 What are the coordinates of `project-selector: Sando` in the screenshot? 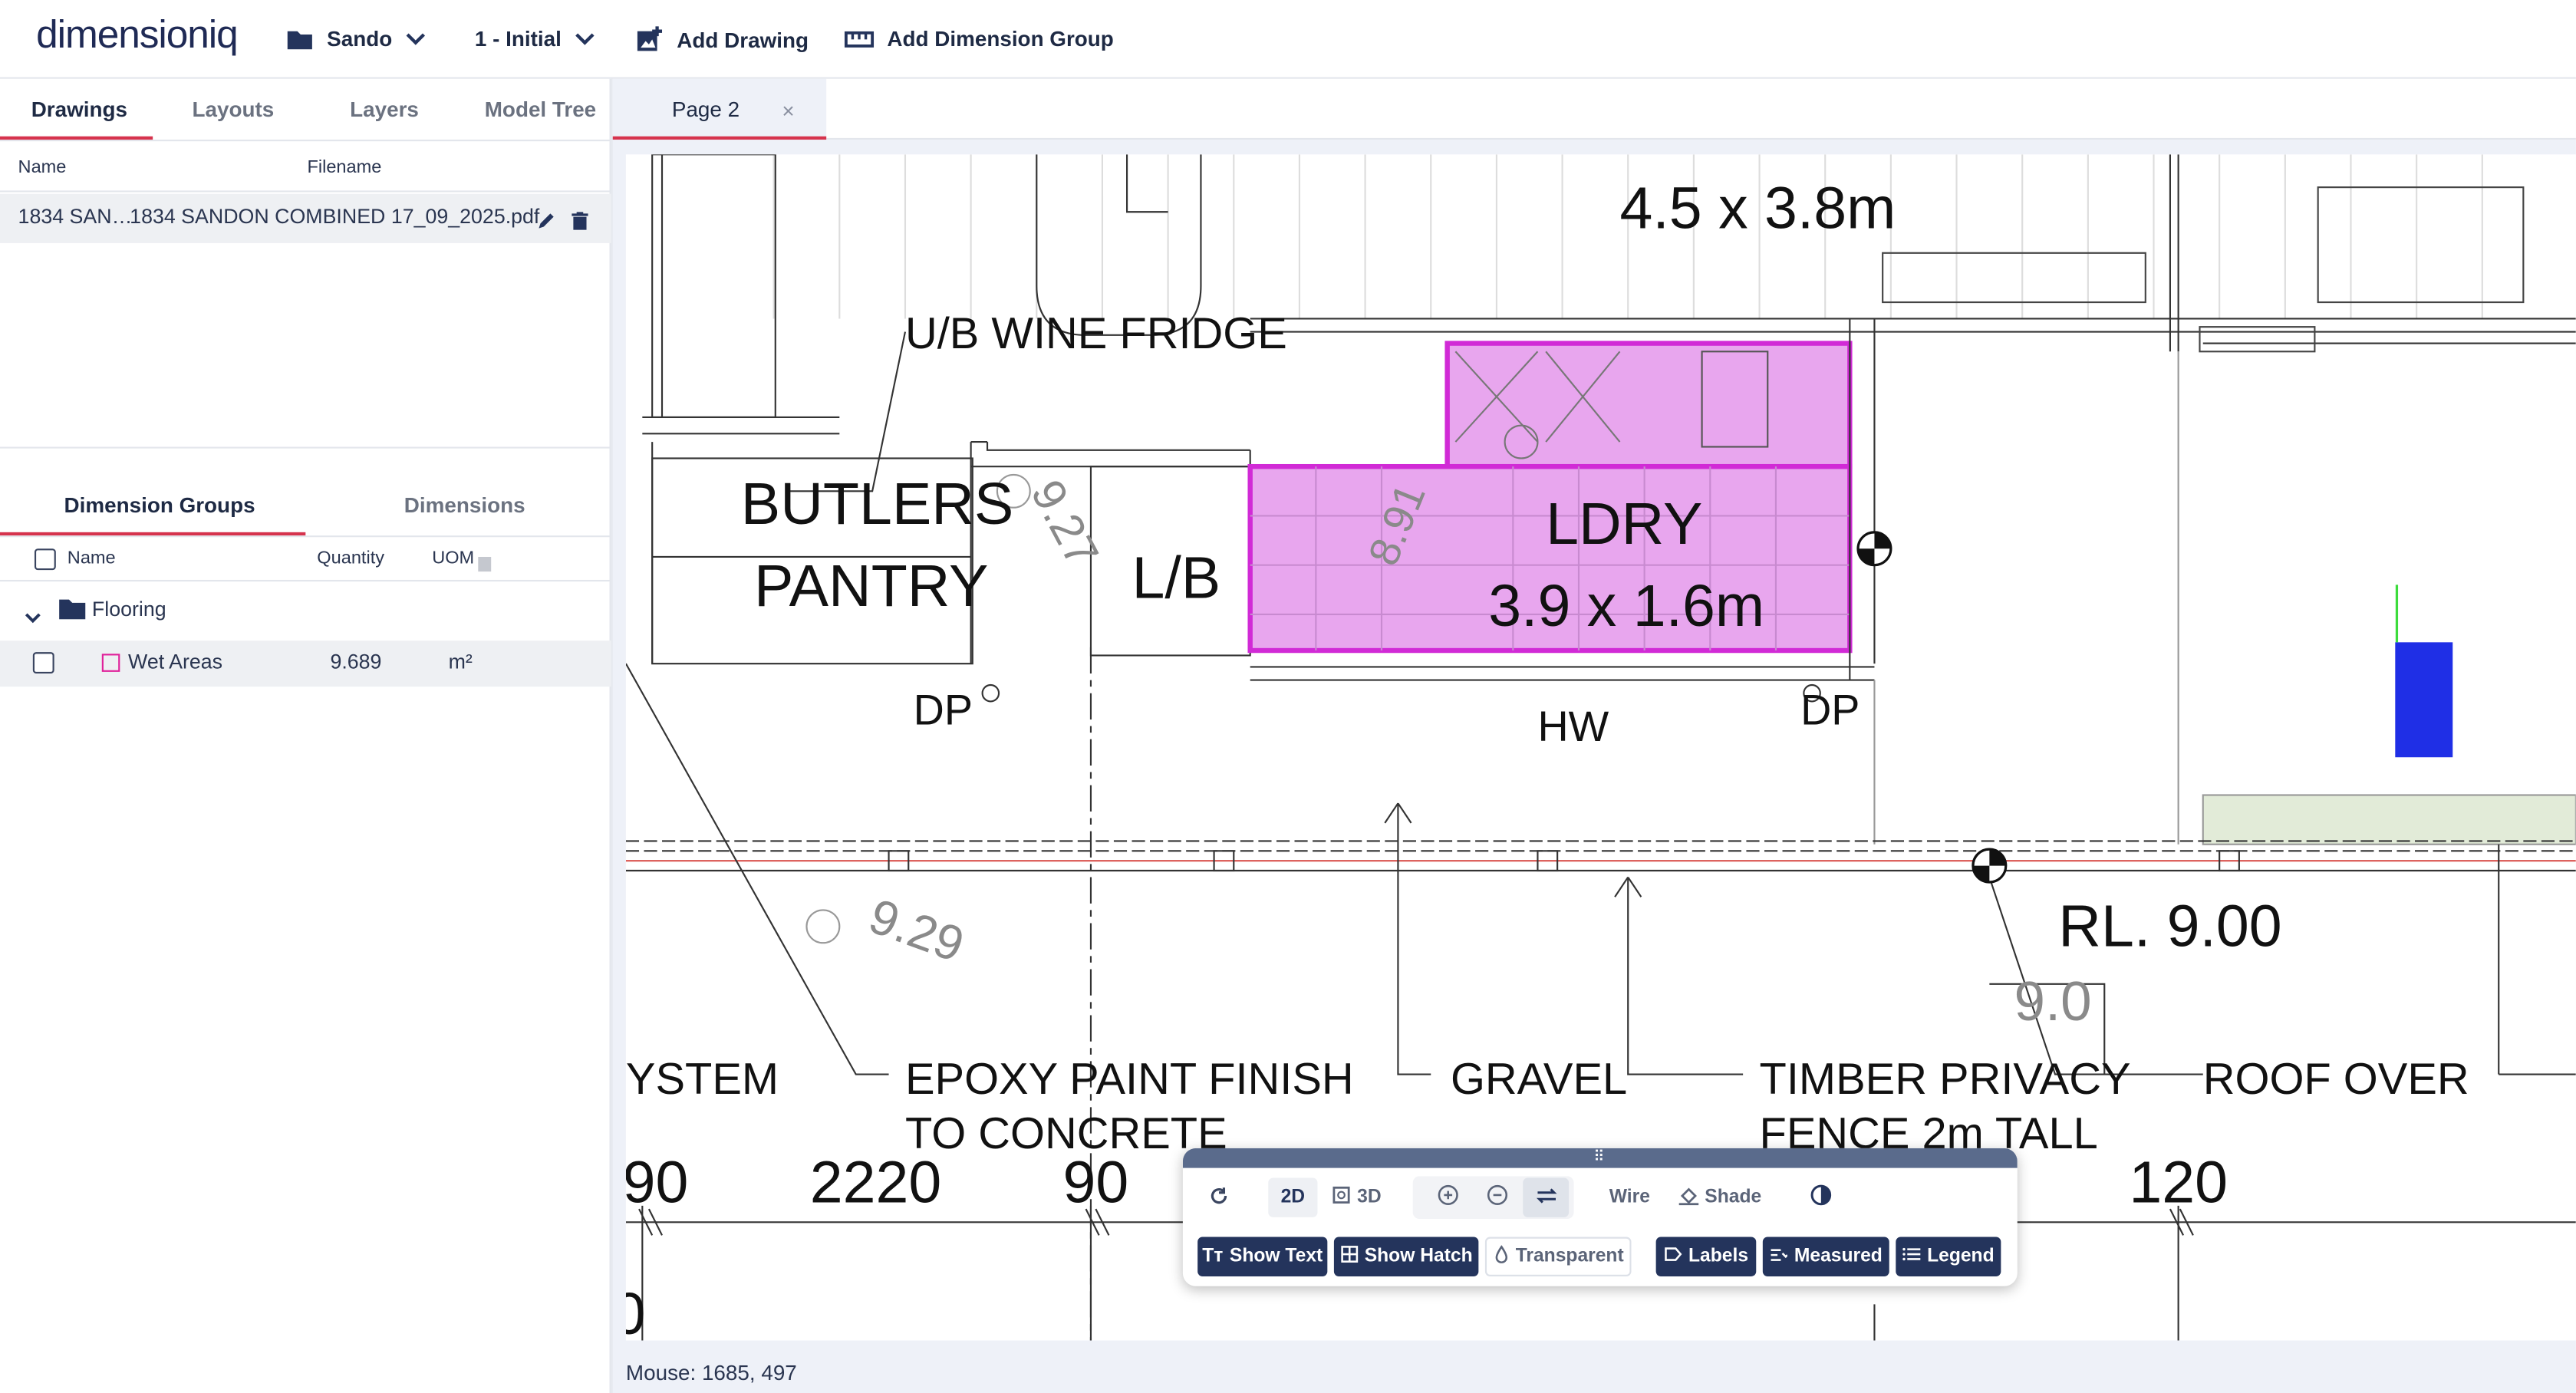 It's located at (355, 38).